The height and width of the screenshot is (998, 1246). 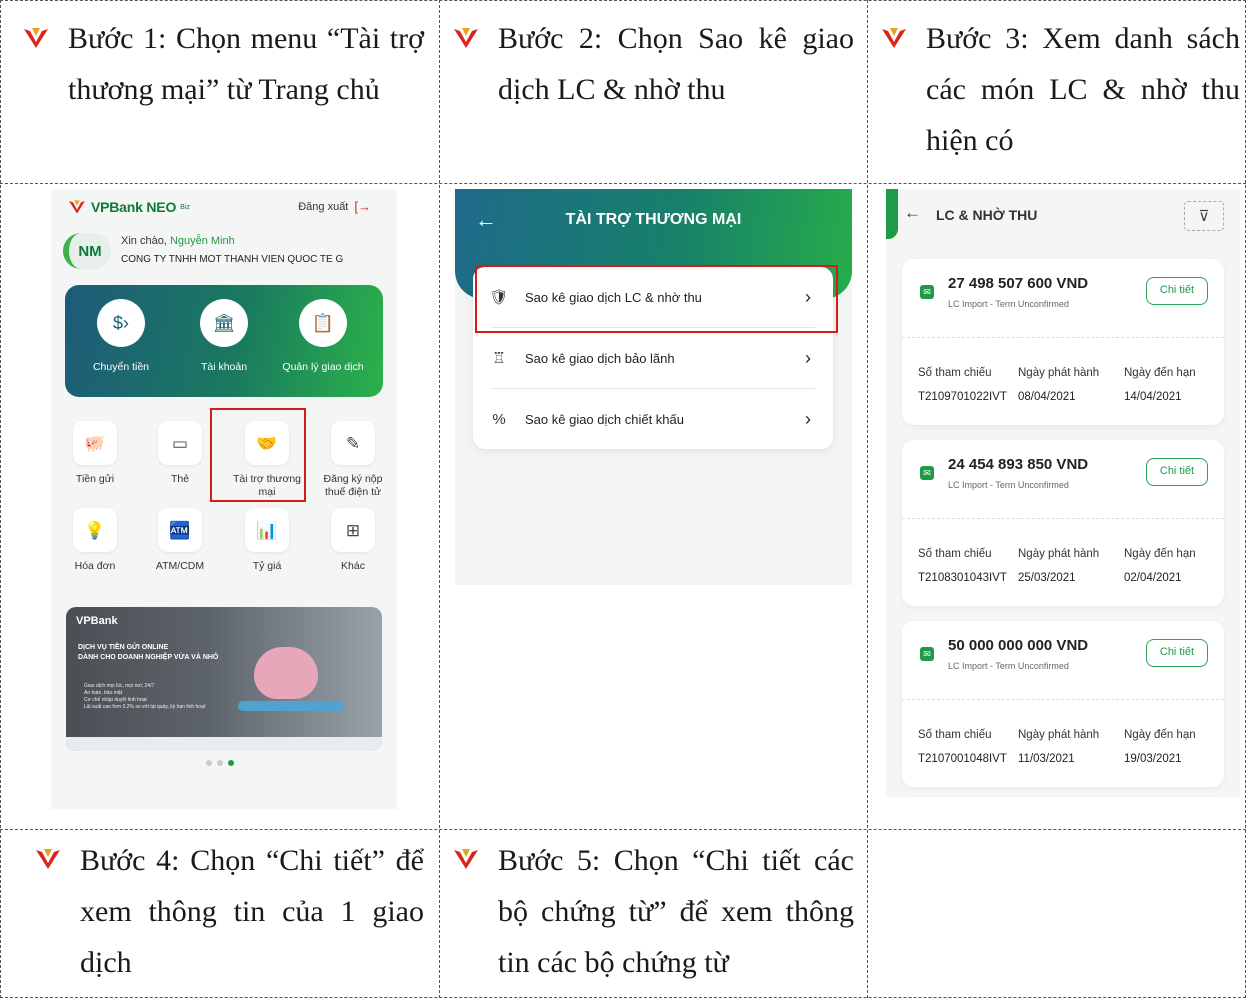 What do you see at coordinates (258, 455) in the screenshot?
I see `trade-finance-highlight` at bounding box center [258, 455].